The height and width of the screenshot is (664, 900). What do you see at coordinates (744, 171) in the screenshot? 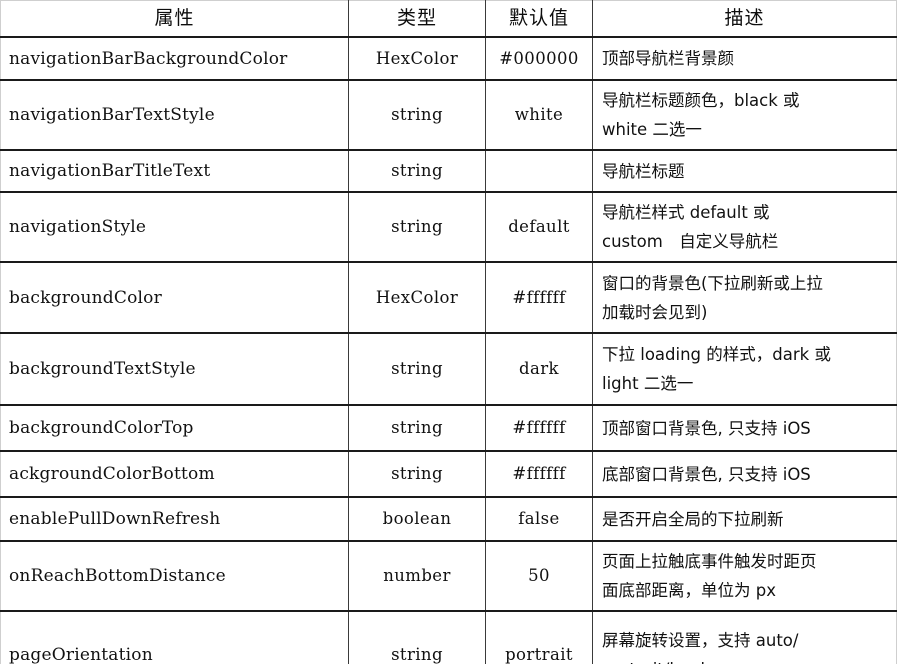
I see `cell-description: 导航栏标题` at bounding box center [744, 171].